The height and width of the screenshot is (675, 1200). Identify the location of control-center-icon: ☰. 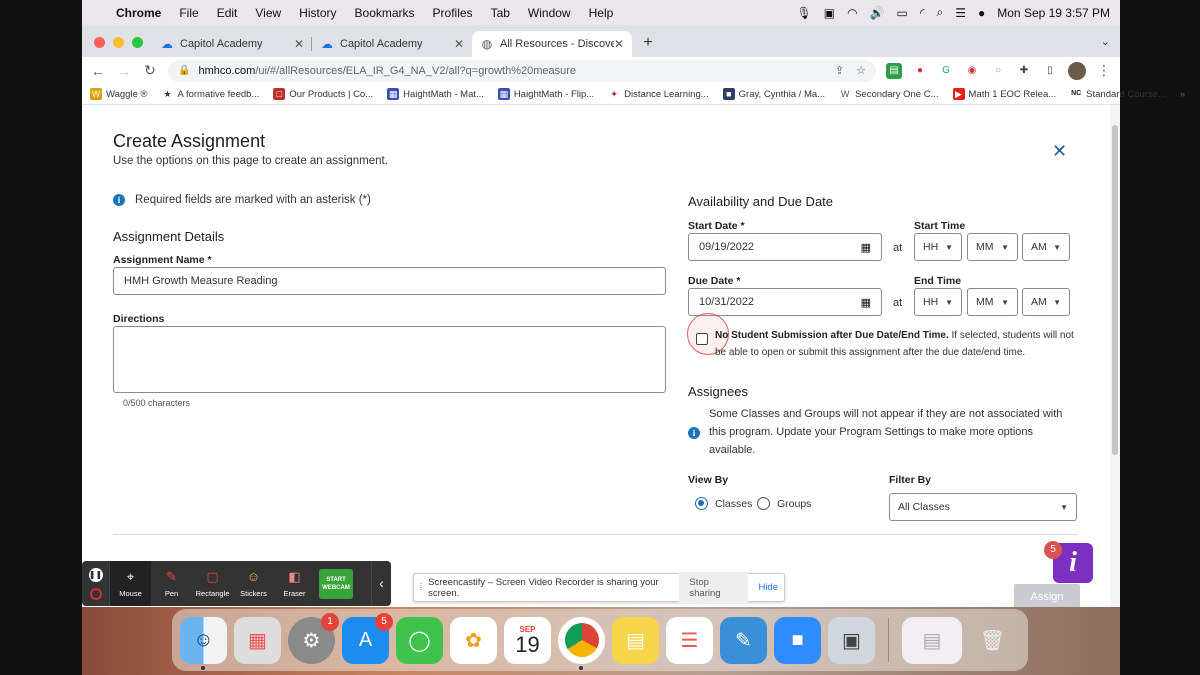
(960, 13).